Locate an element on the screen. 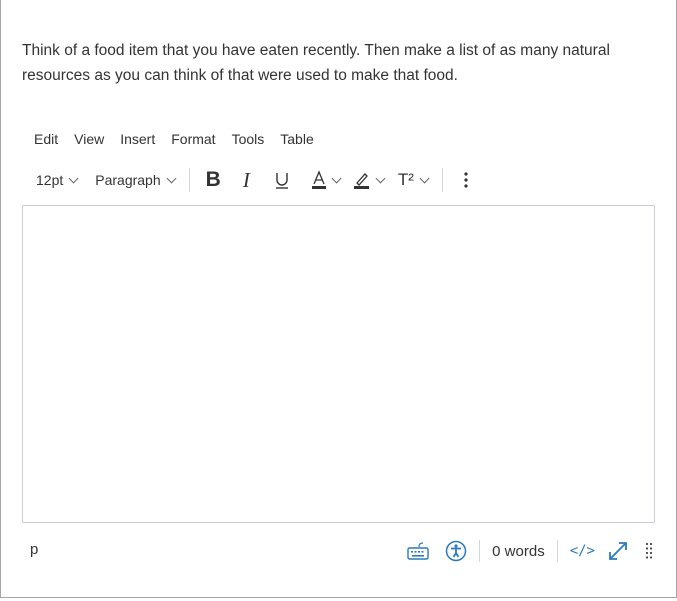  menu-table: Table is located at coordinates (296, 139).